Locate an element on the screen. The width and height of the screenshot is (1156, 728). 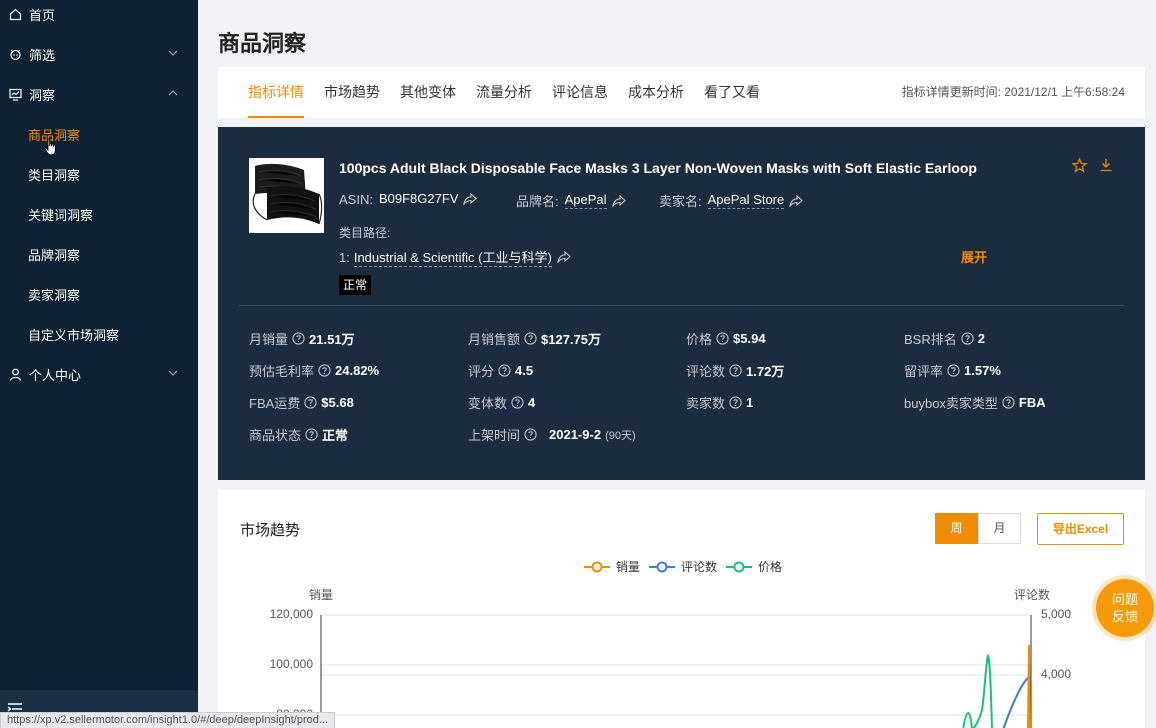
user-icon is located at coordinates (15, 374).